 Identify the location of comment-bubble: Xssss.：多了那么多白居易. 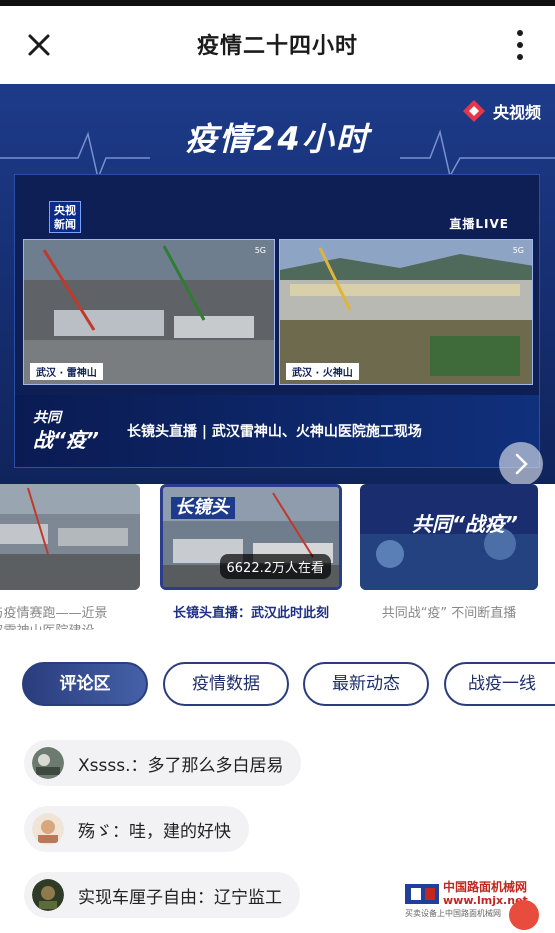
(163, 763).